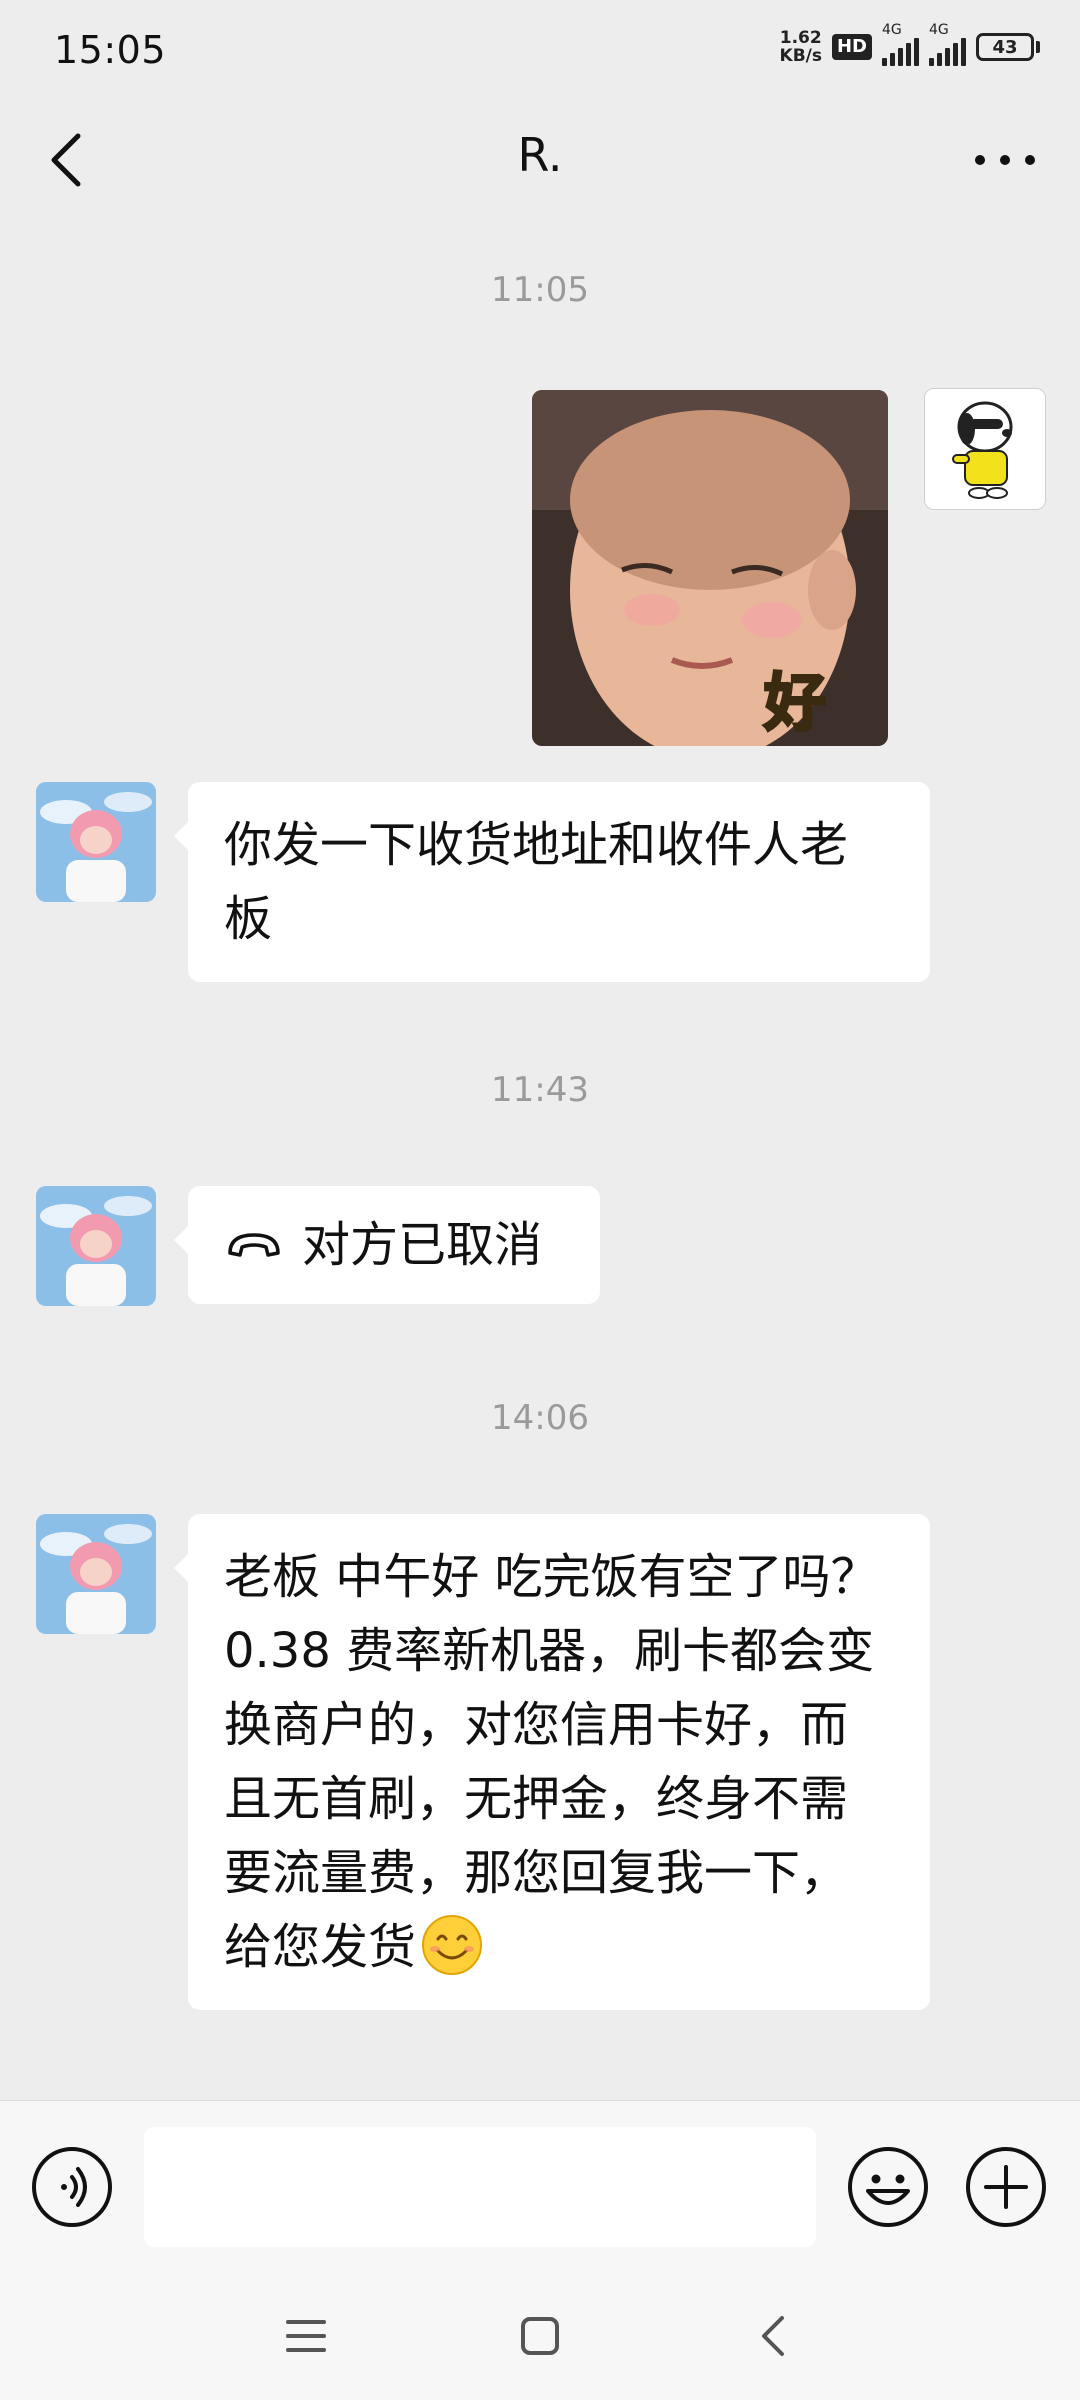 The image size is (1080, 2400). I want to click on status-time: 15:05, so click(110, 50).